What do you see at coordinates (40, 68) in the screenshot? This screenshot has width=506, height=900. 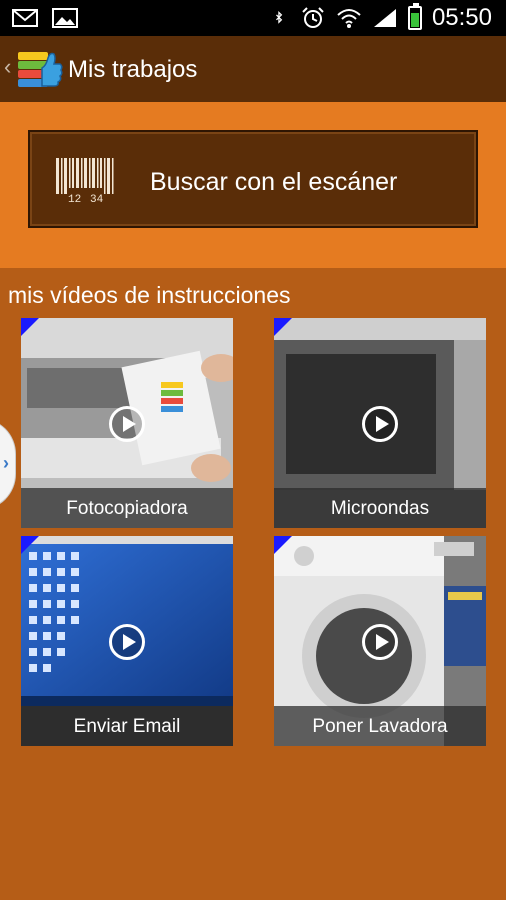 I see `app-logo-icon` at bounding box center [40, 68].